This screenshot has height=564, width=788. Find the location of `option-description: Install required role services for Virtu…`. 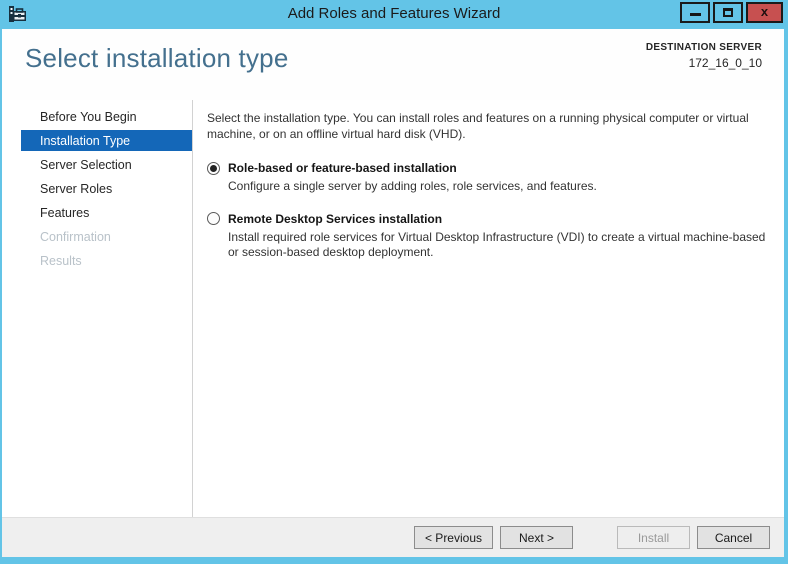

option-description: Install required role services for Virtu… is located at coordinates (497, 244).